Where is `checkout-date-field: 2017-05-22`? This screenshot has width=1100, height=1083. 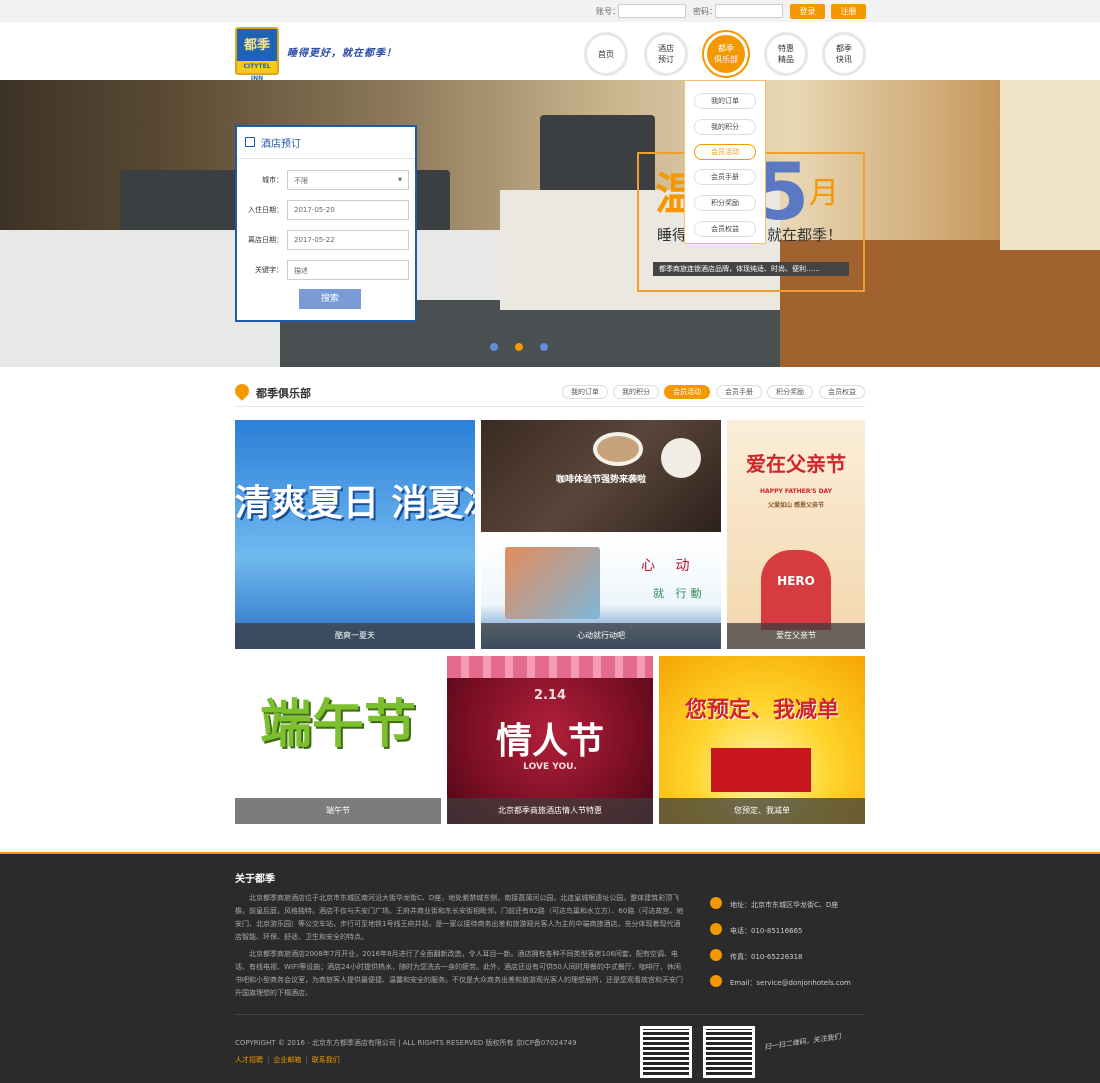 checkout-date-field: 2017-05-22 is located at coordinates (348, 240).